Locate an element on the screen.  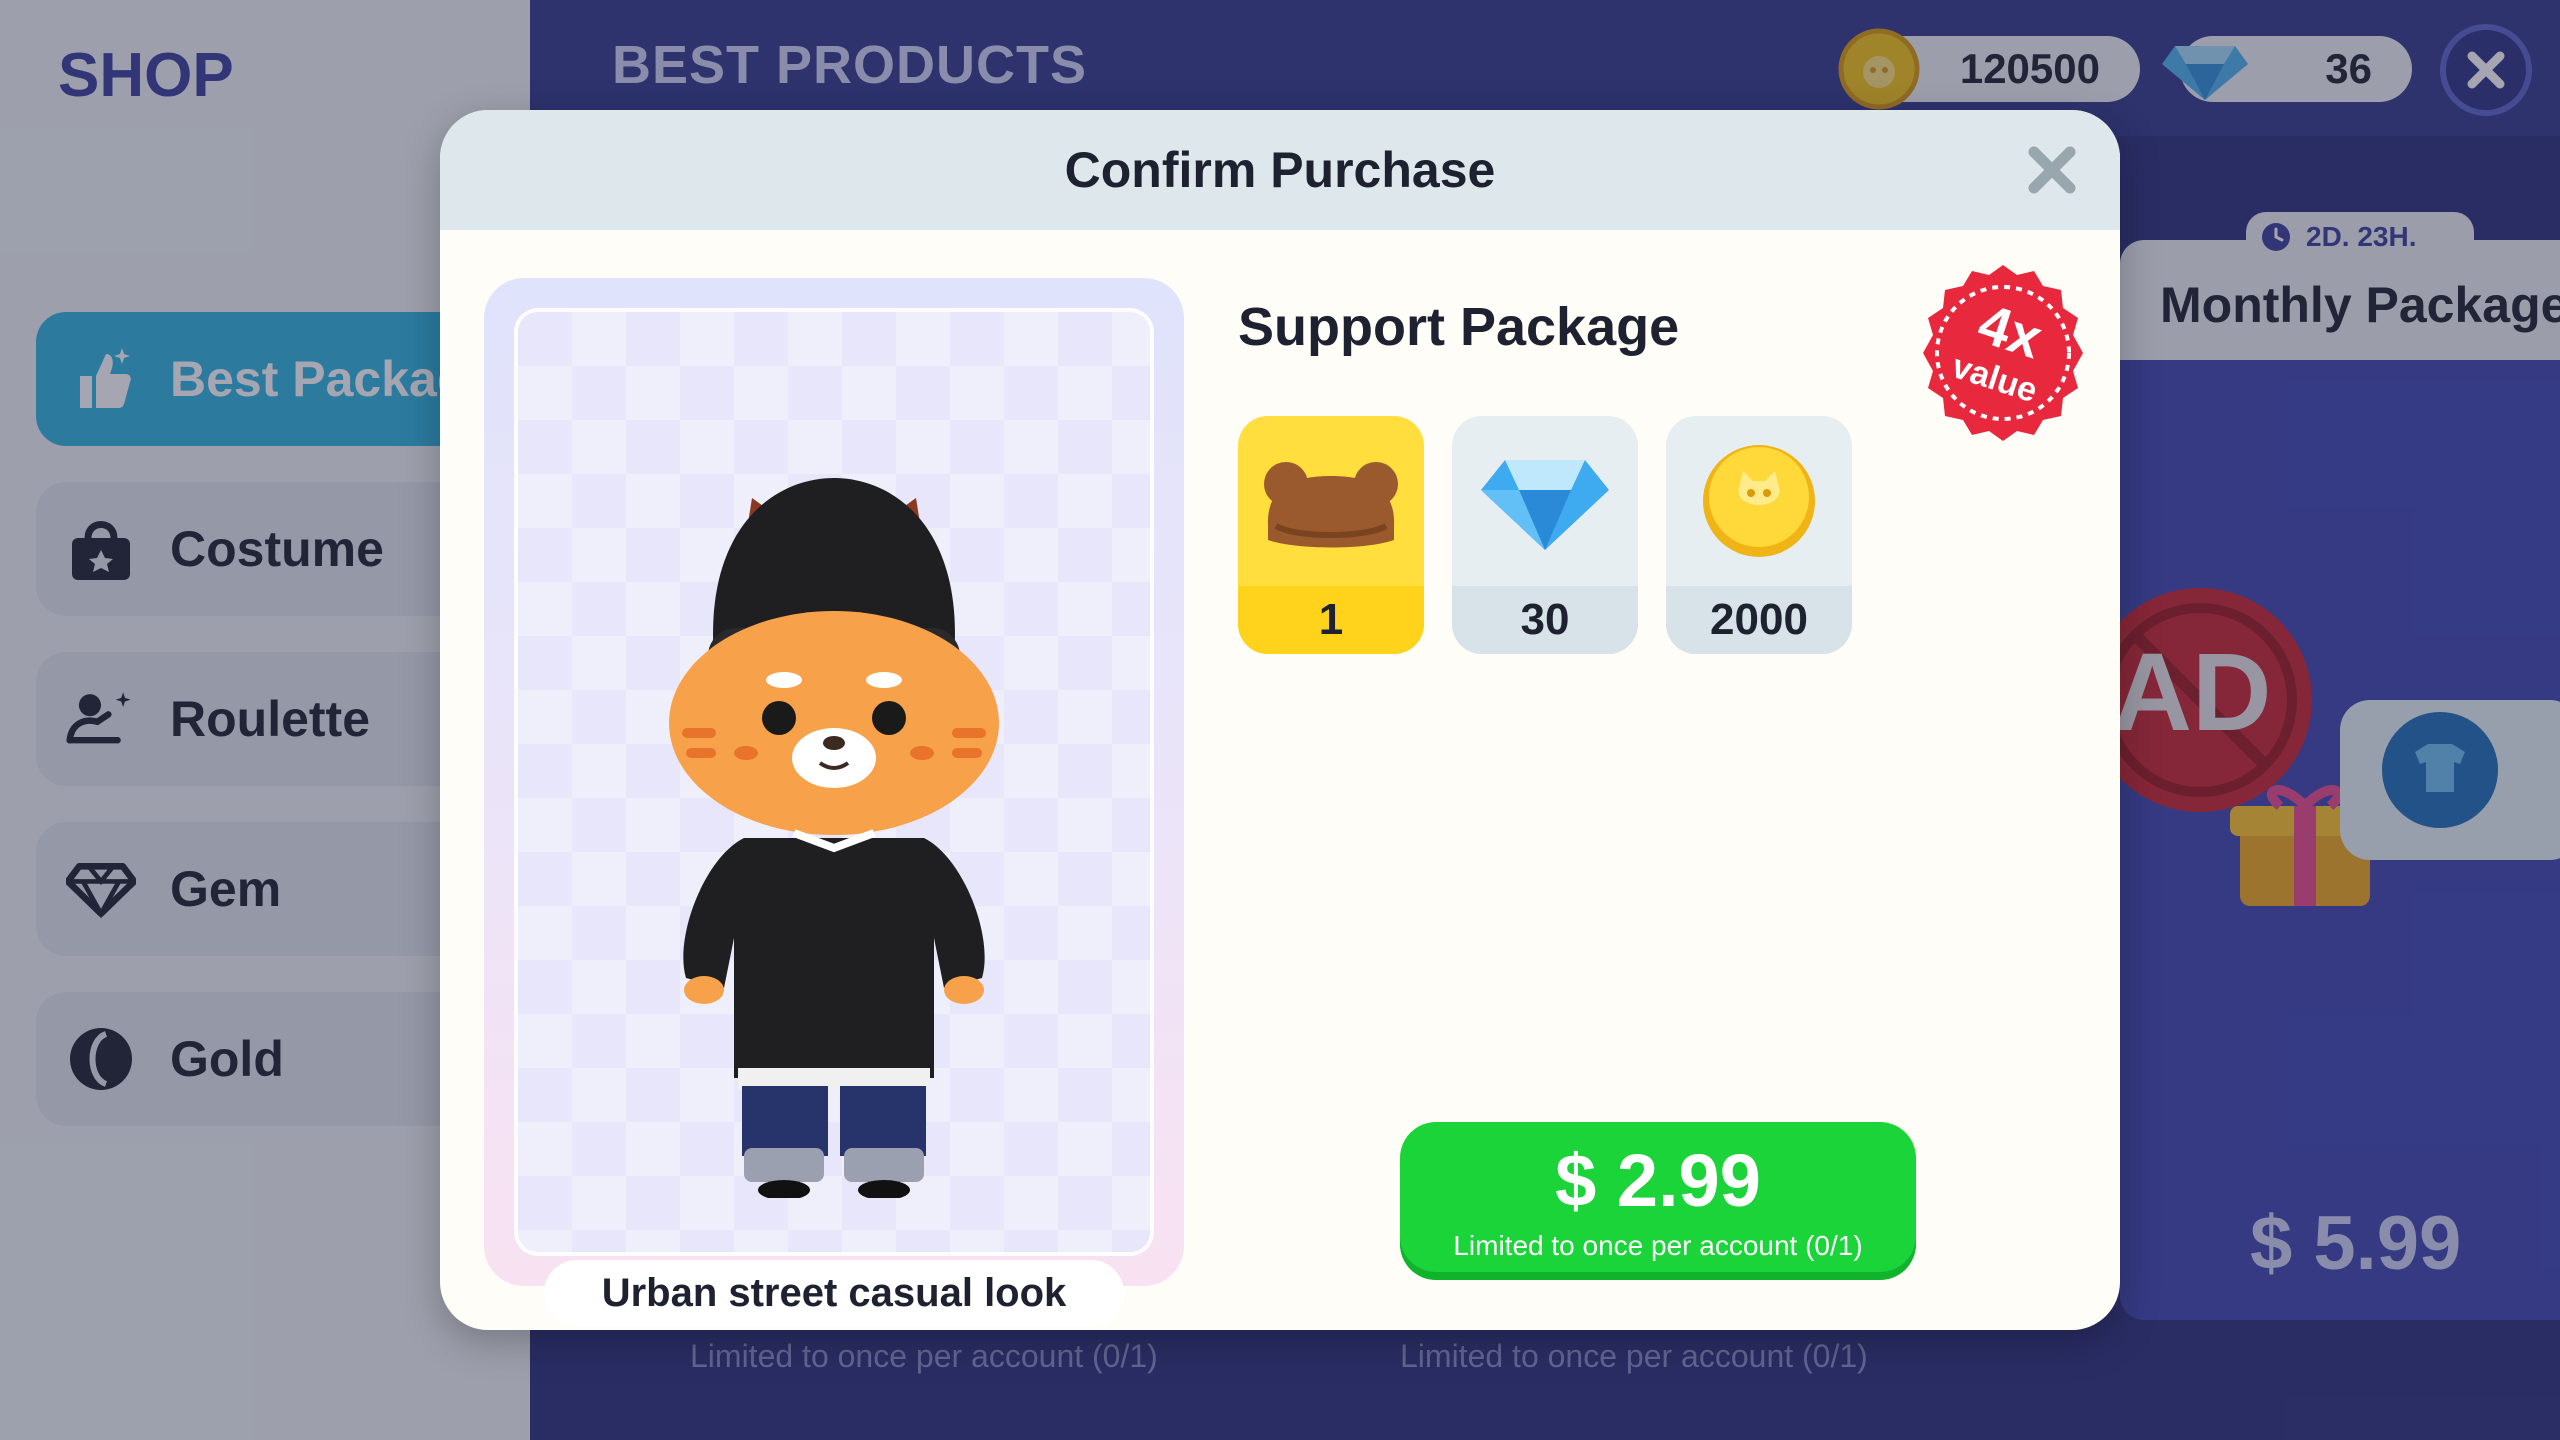
reward-quantity: 30 is located at coordinates (1545, 620).